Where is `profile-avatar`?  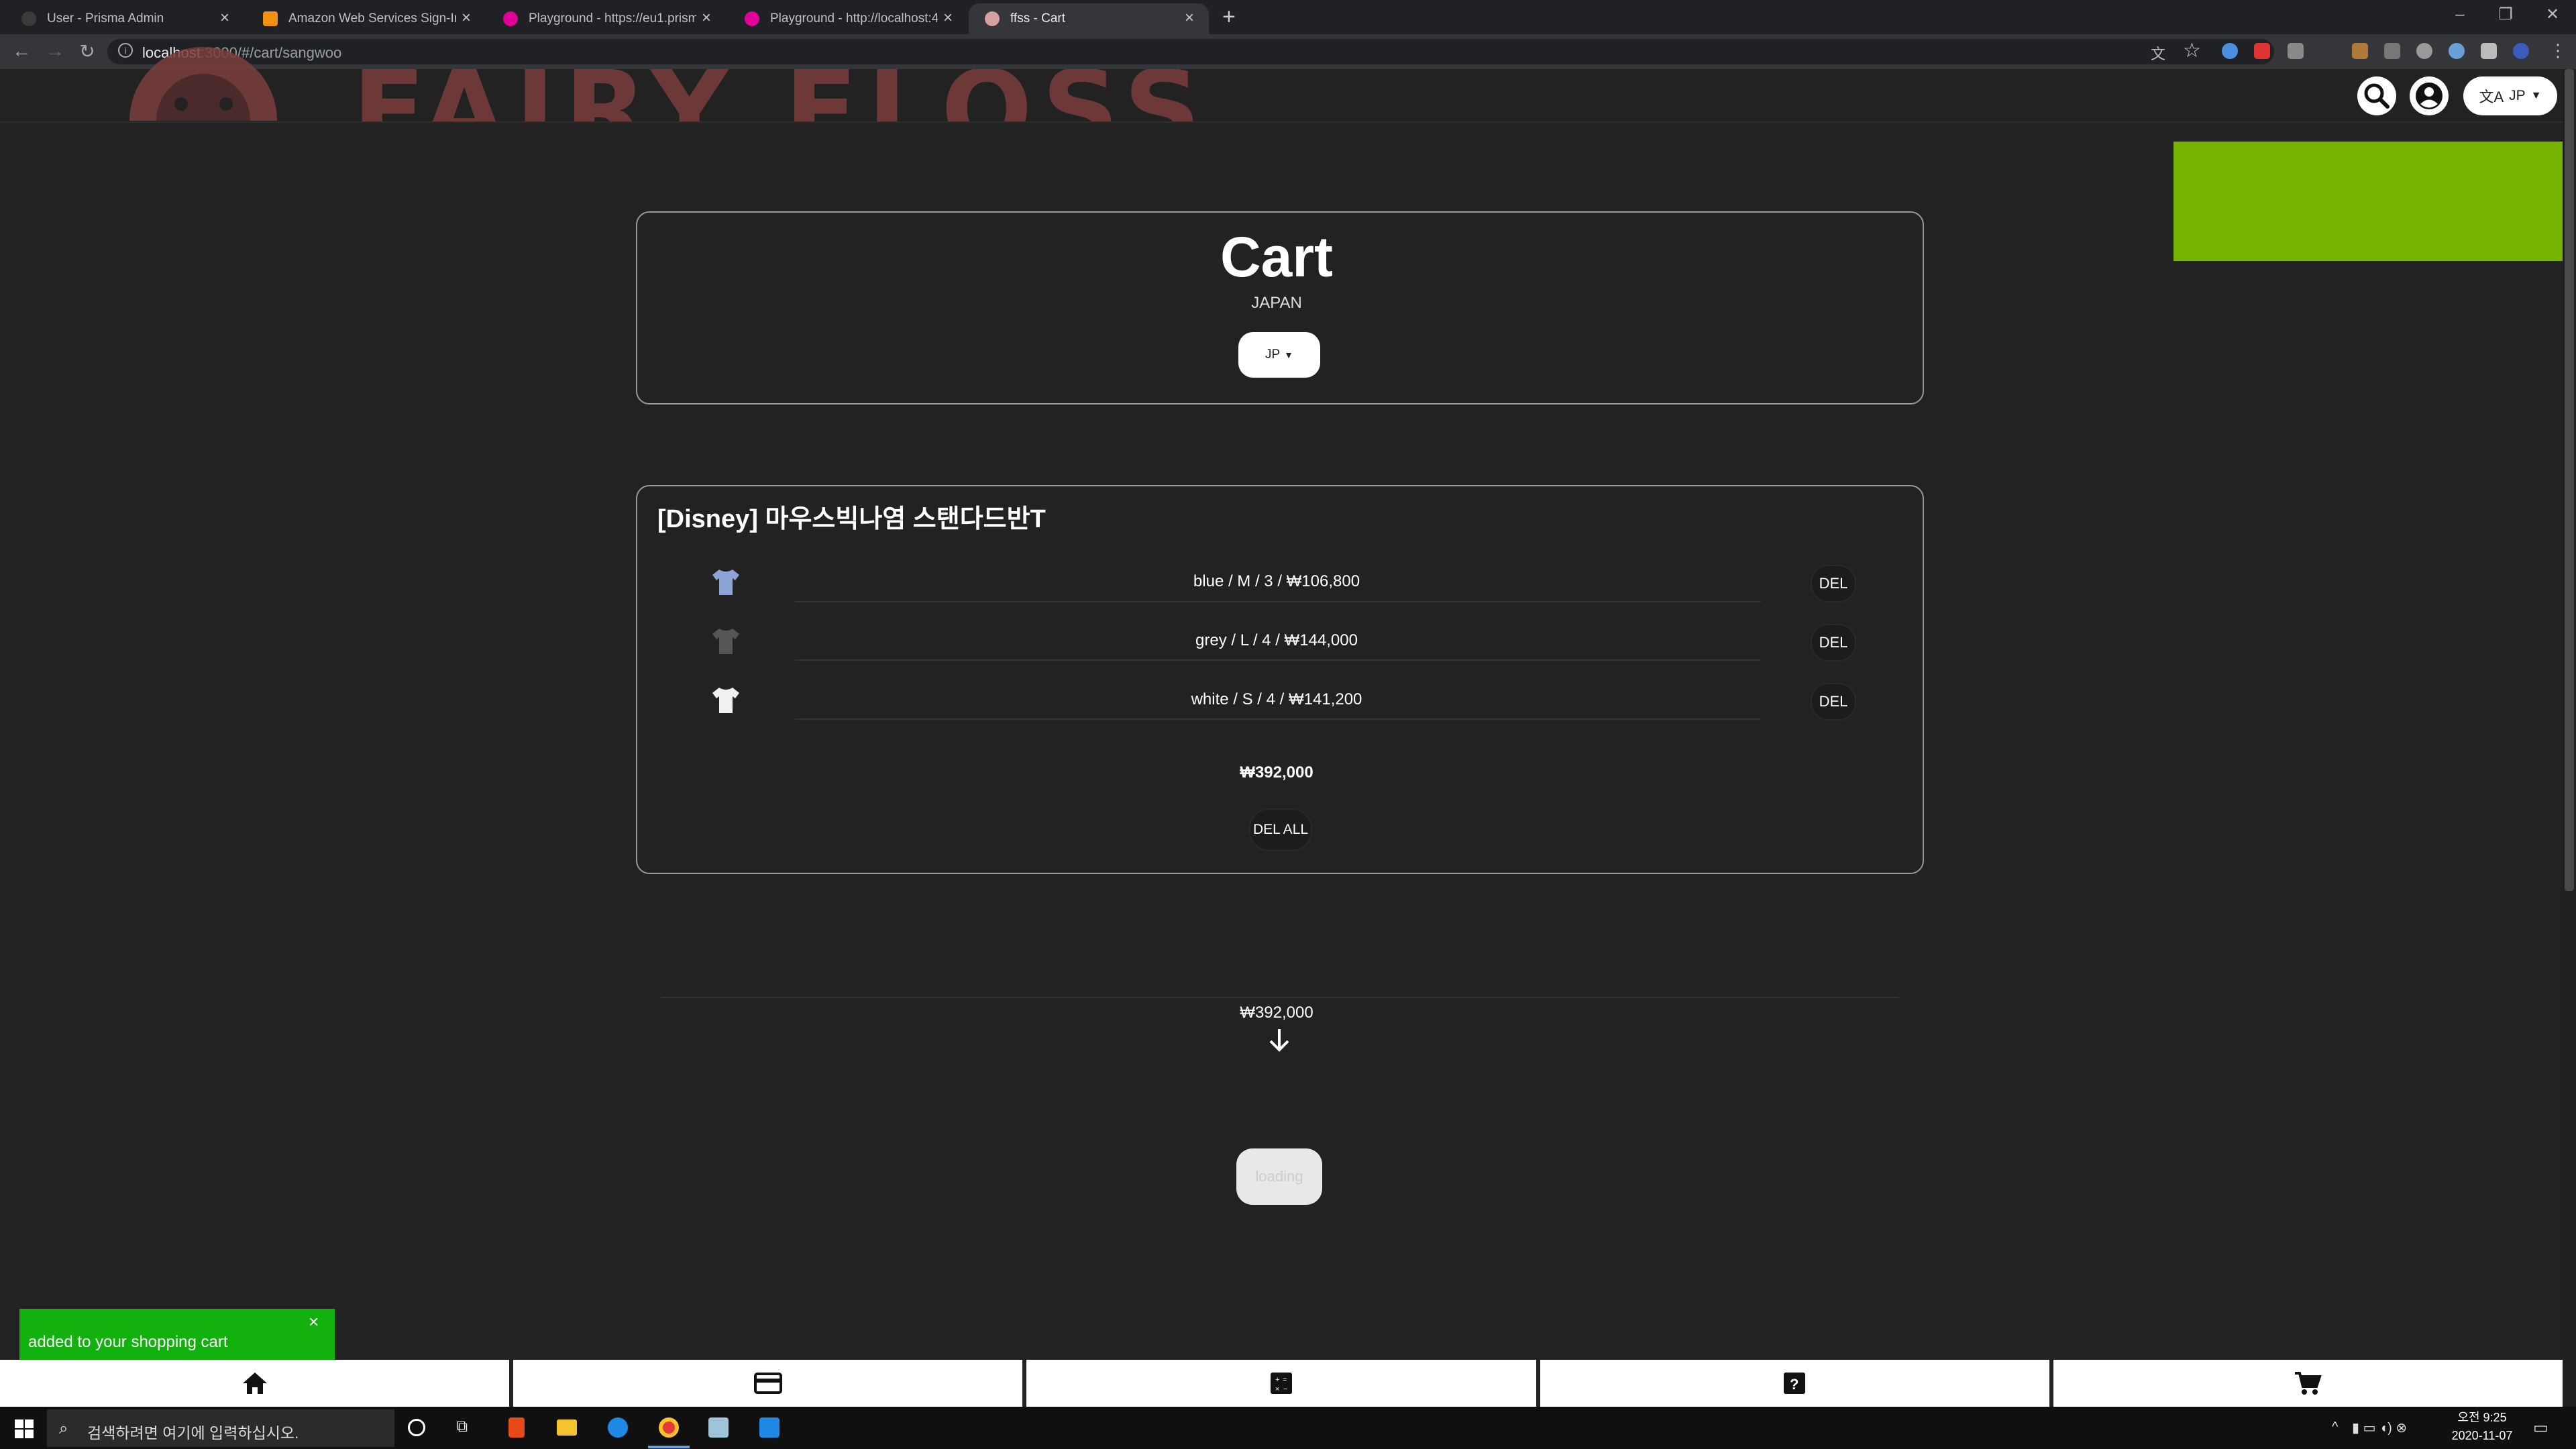 profile-avatar is located at coordinates (2521, 51).